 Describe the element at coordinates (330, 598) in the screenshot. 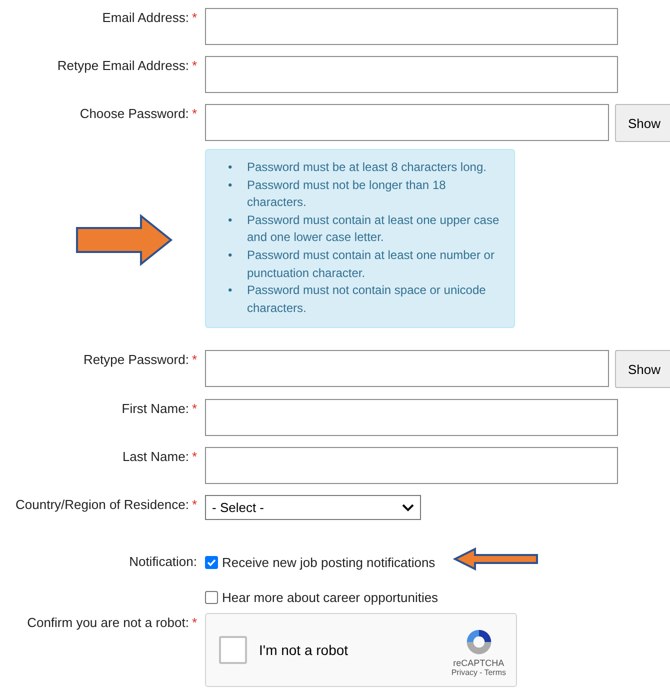

I see `checkbox-label: Hear more about career opportunities` at that location.